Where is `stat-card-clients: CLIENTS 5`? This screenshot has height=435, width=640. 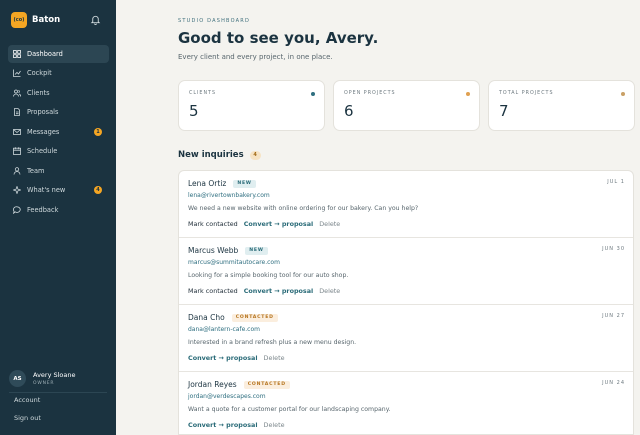
stat-card-clients: CLIENTS 5 is located at coordinates (251, 105).